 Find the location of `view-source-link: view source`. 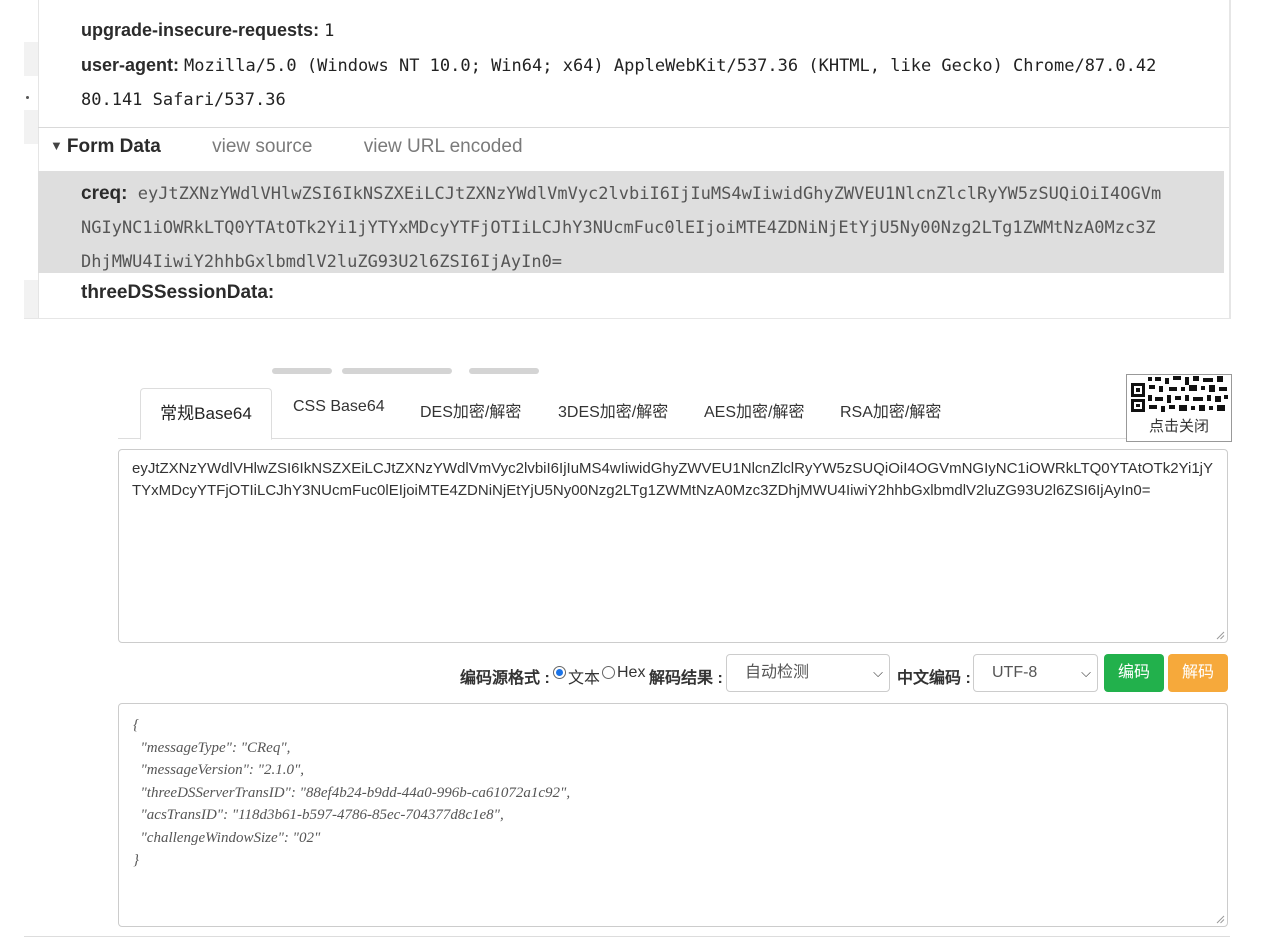

view-source-link: view source is located at coordinates (262, 146).